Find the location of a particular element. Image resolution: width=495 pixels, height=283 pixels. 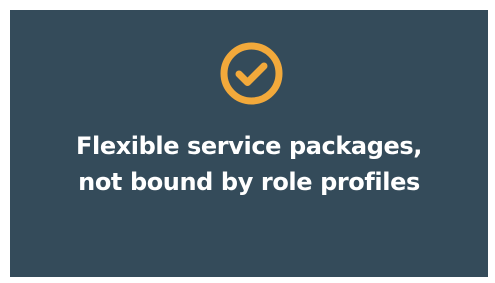

headline-line-1: Flexible service packages, is located at coordinates (249, 146).